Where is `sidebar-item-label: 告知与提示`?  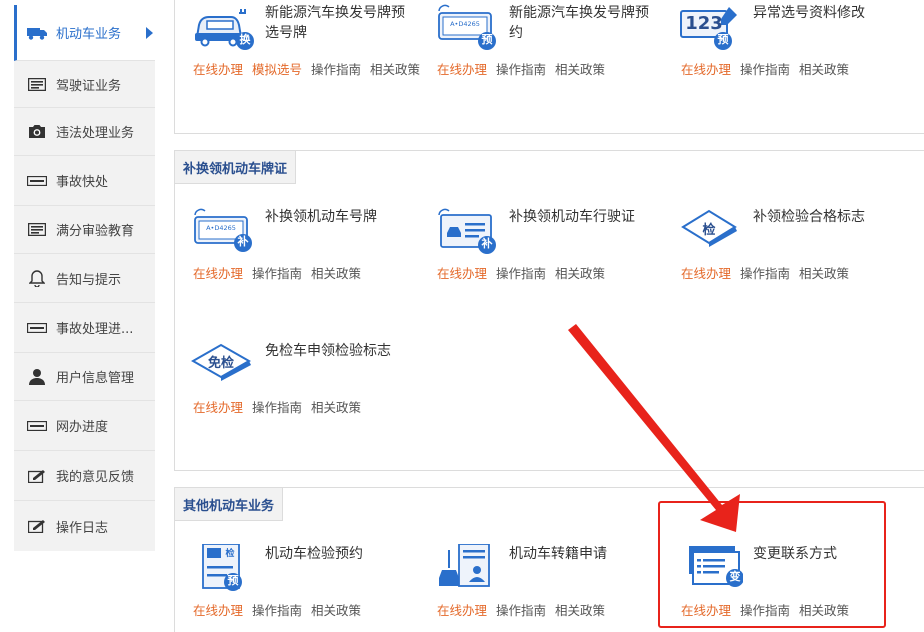 sidebar-item-label: 告知与提示 is located at coordinates (89, 280).